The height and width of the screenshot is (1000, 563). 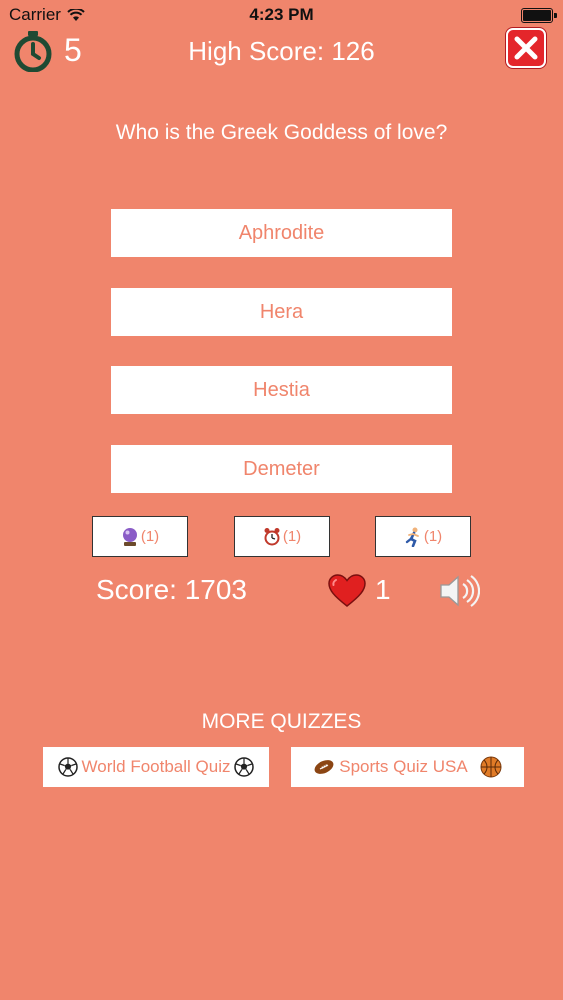 I want to click on more-quizzes-title: MORE QUIZZES, so click(x=281, y=721).